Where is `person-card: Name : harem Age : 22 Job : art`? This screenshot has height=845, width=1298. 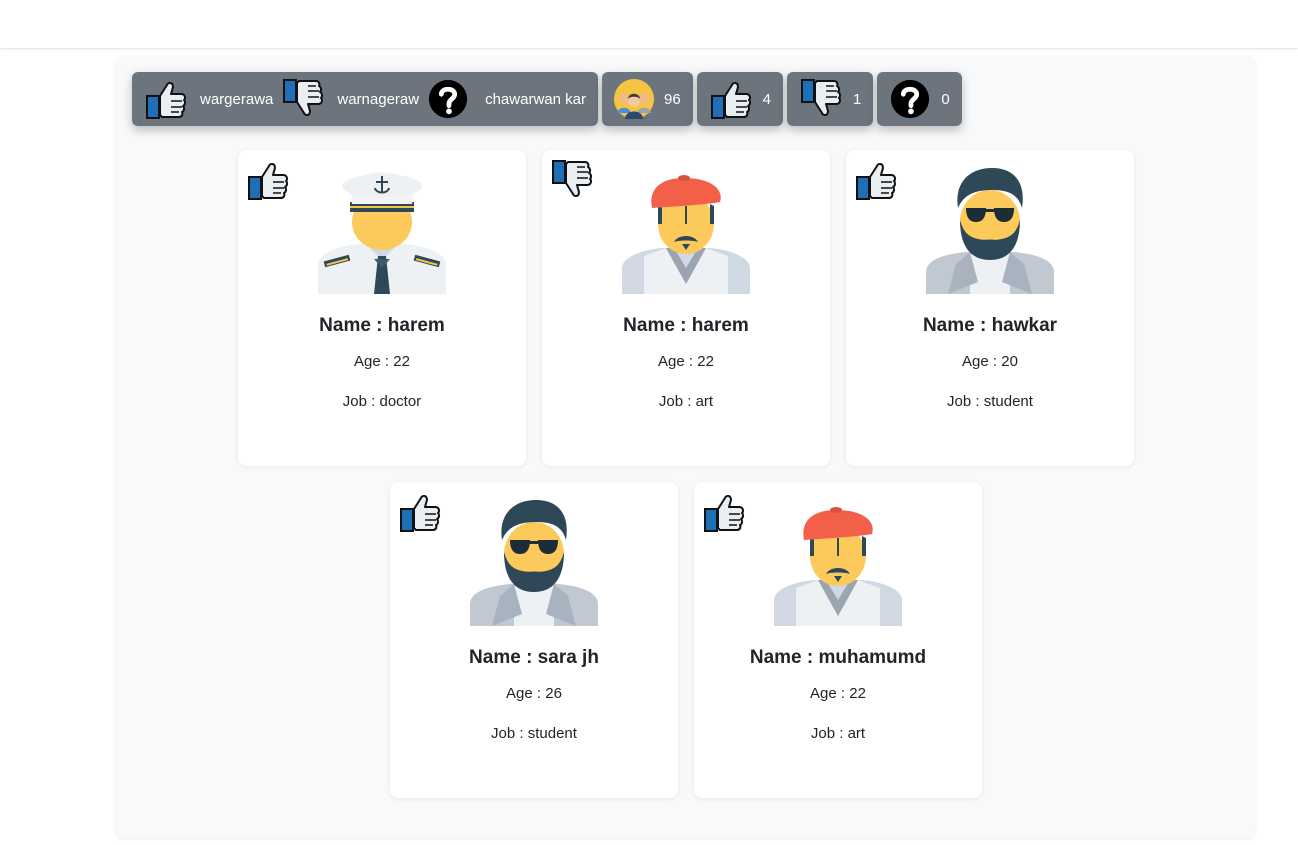 person-card: Name : harem Age : 22 Job : art is located at coordinates (686, 308).